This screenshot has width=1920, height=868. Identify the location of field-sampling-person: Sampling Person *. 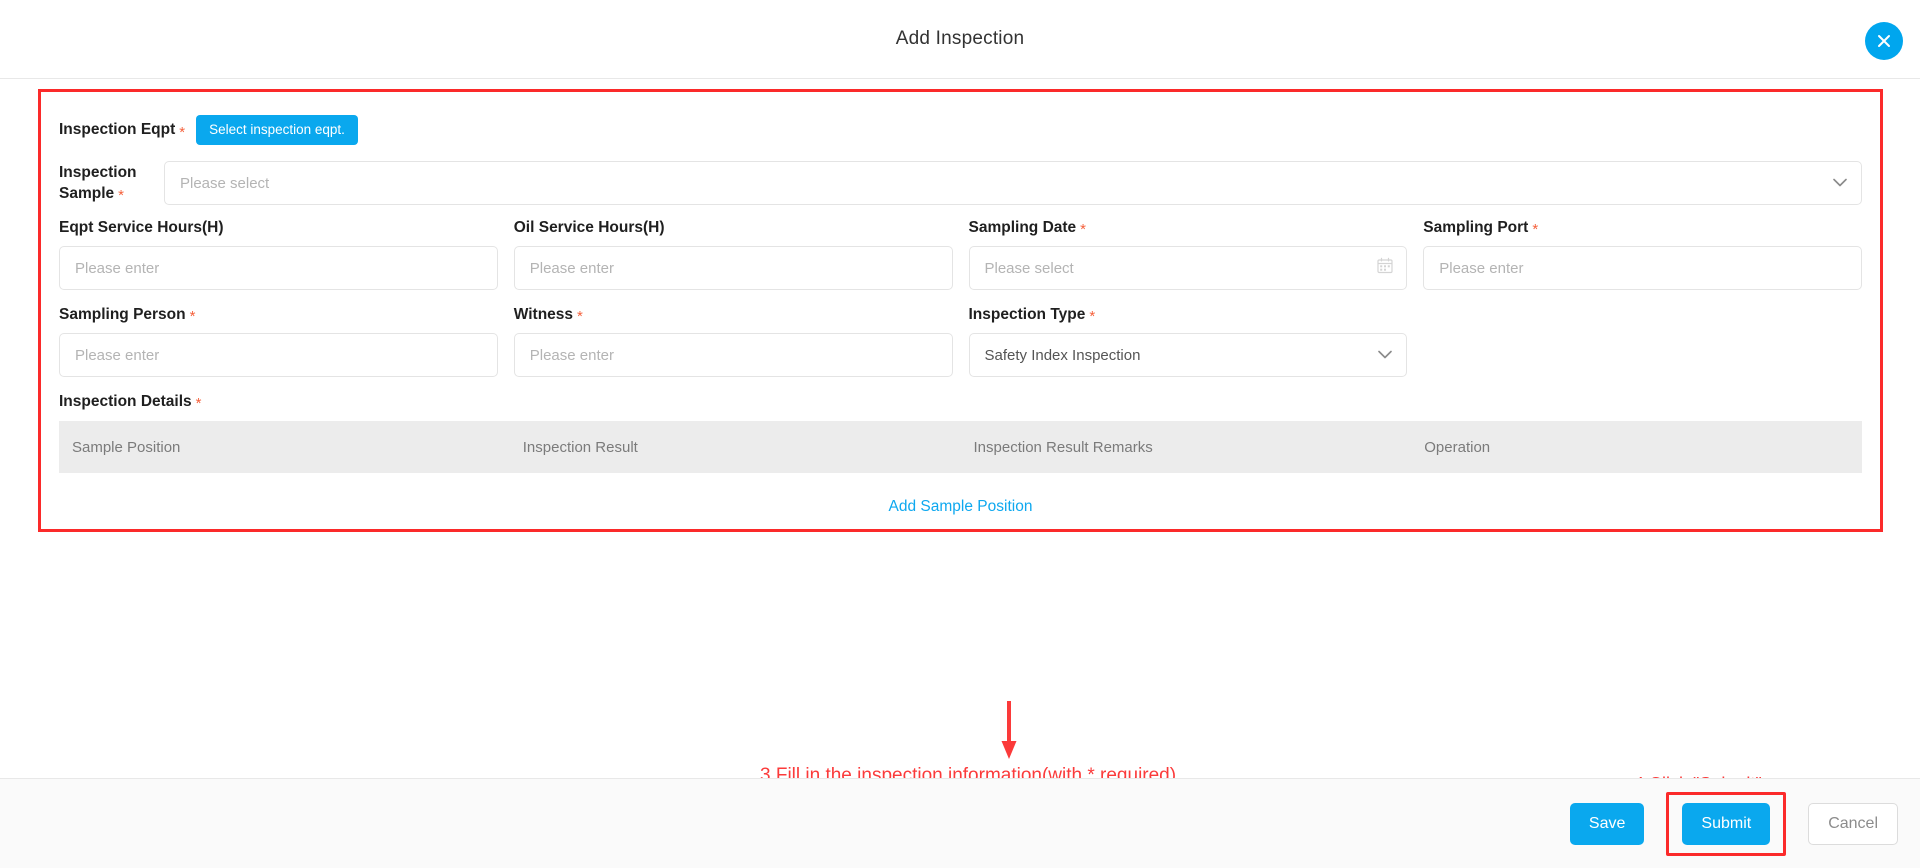
(278, 341).